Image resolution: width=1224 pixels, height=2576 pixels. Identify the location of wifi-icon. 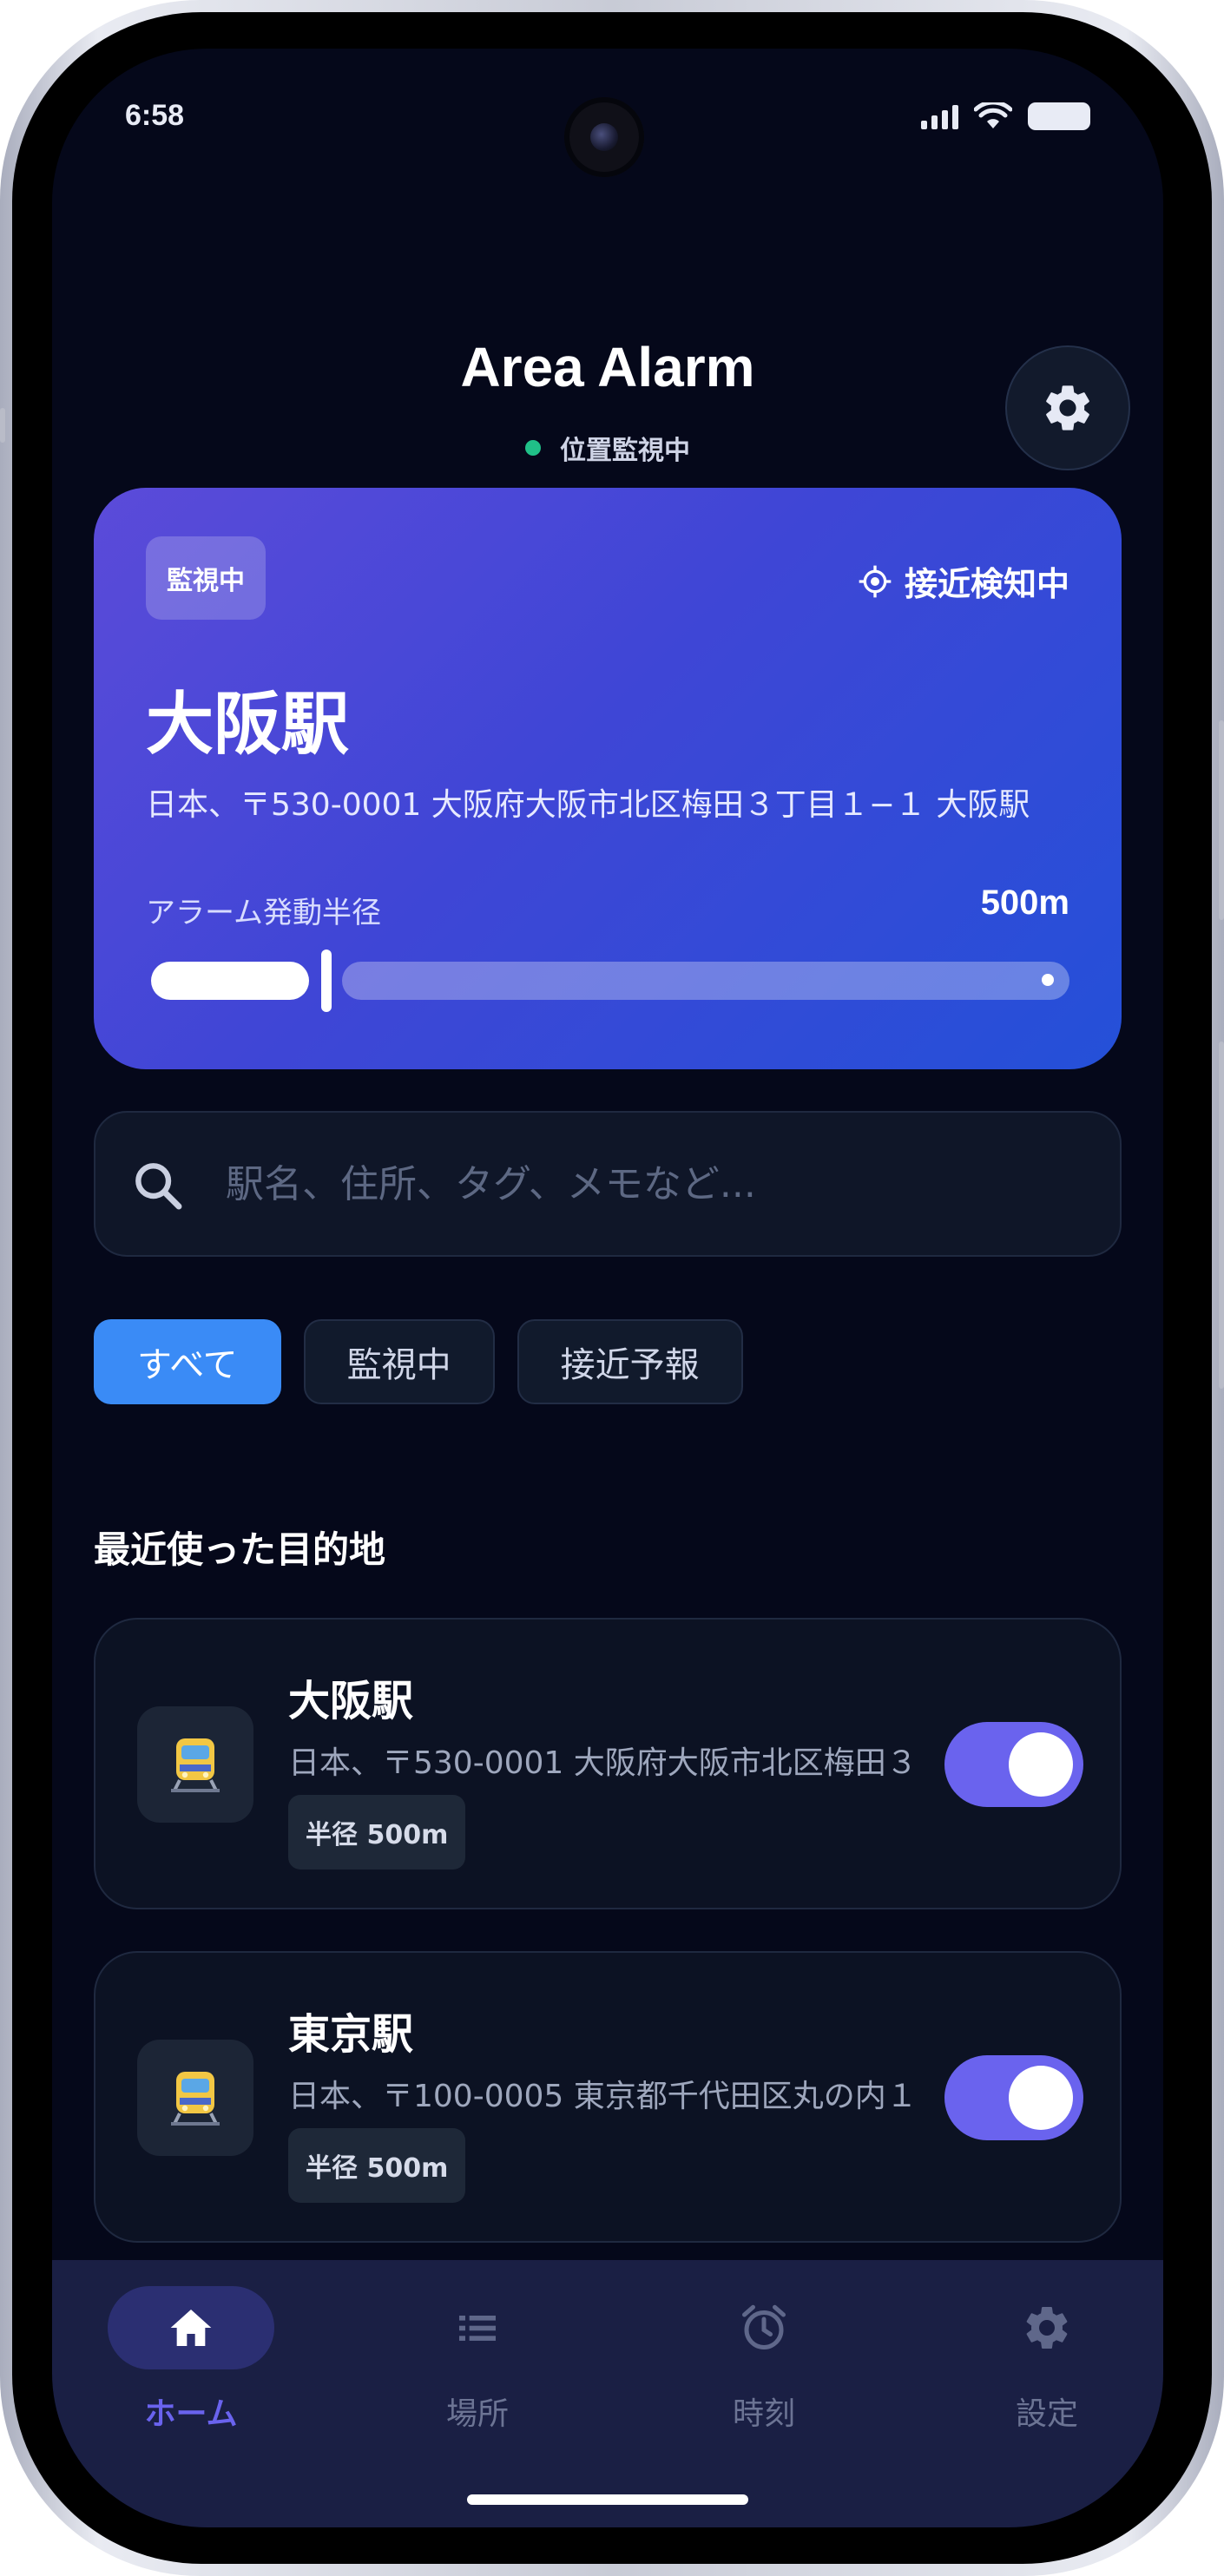
(993, 115).